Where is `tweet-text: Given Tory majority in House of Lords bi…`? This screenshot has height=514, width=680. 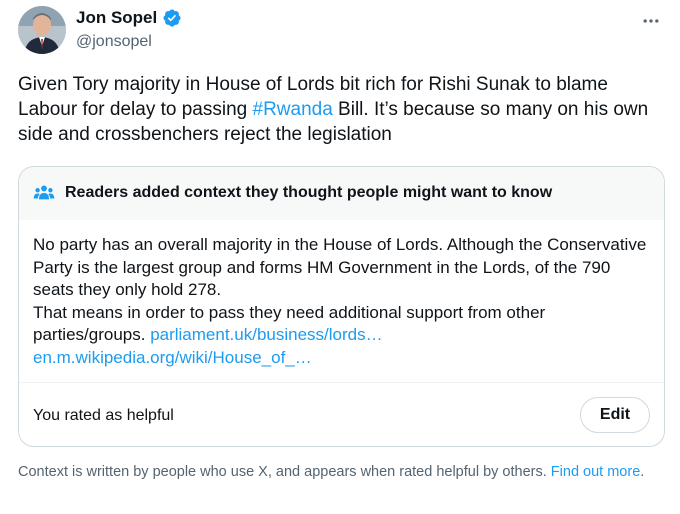
tweet-text: Given Tory majority in House of Lords bi… is located at coordinates (338, 109).